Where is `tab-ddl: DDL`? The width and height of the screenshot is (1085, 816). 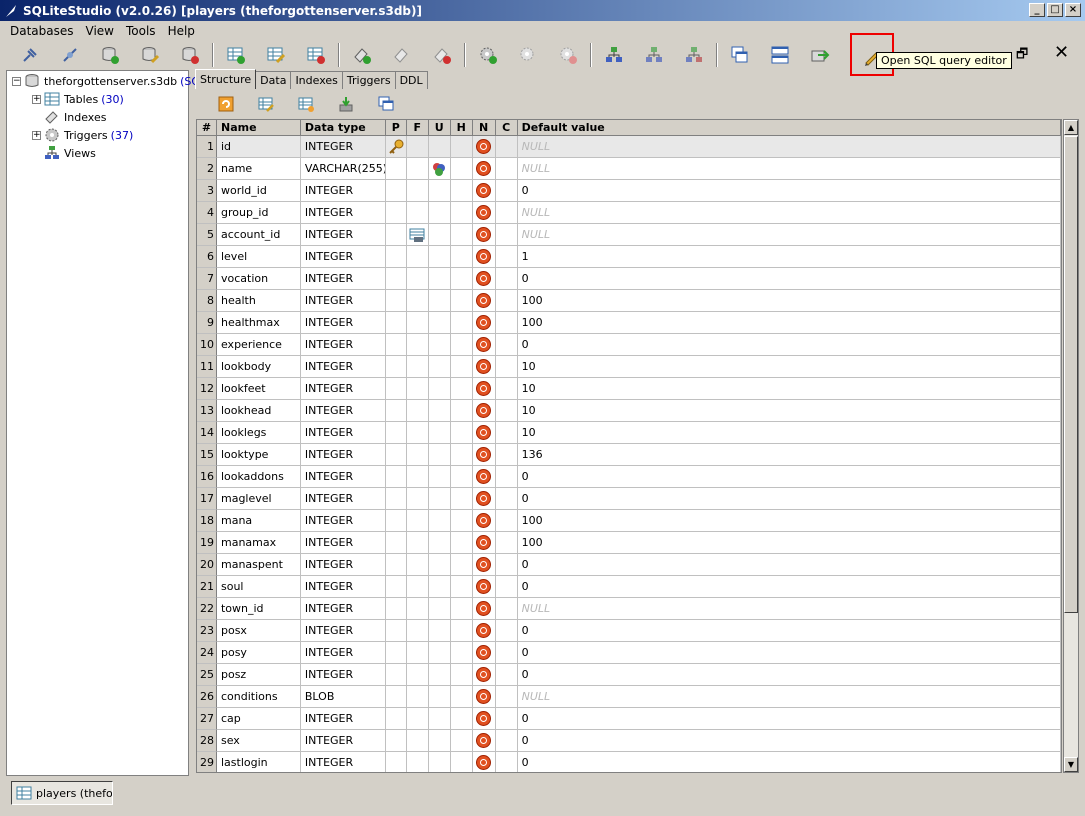
tab-ddl: DDL is located at coordinates (411, 80).